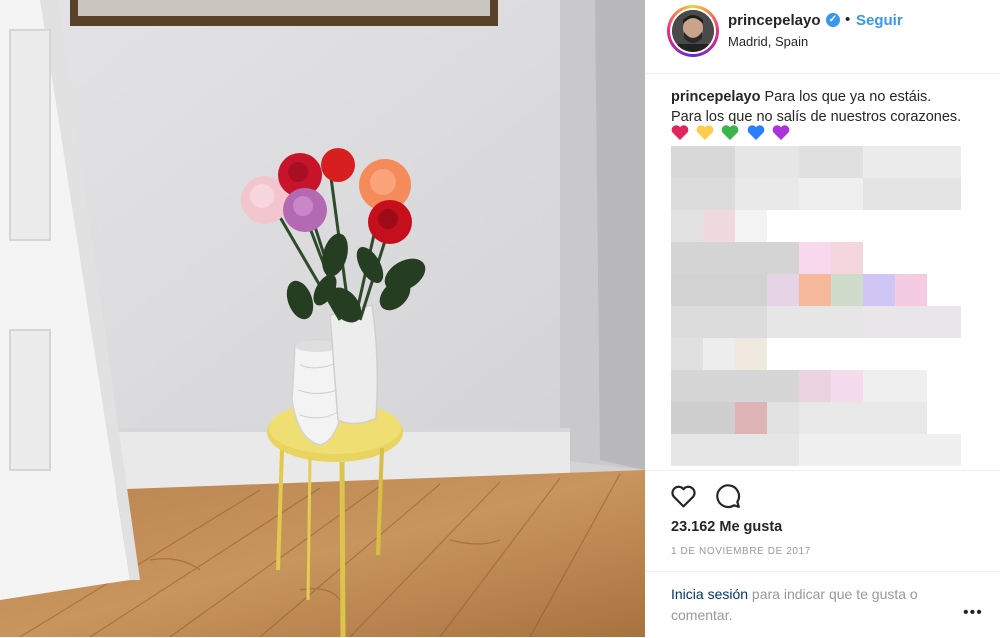 The height and width of the screenshot is (638, 1000). What do you see at coordinates (848, 97) in the screenshot?
I see `caption-line-1: Para los que ya no estáis.` at bounding box center [848, 97].